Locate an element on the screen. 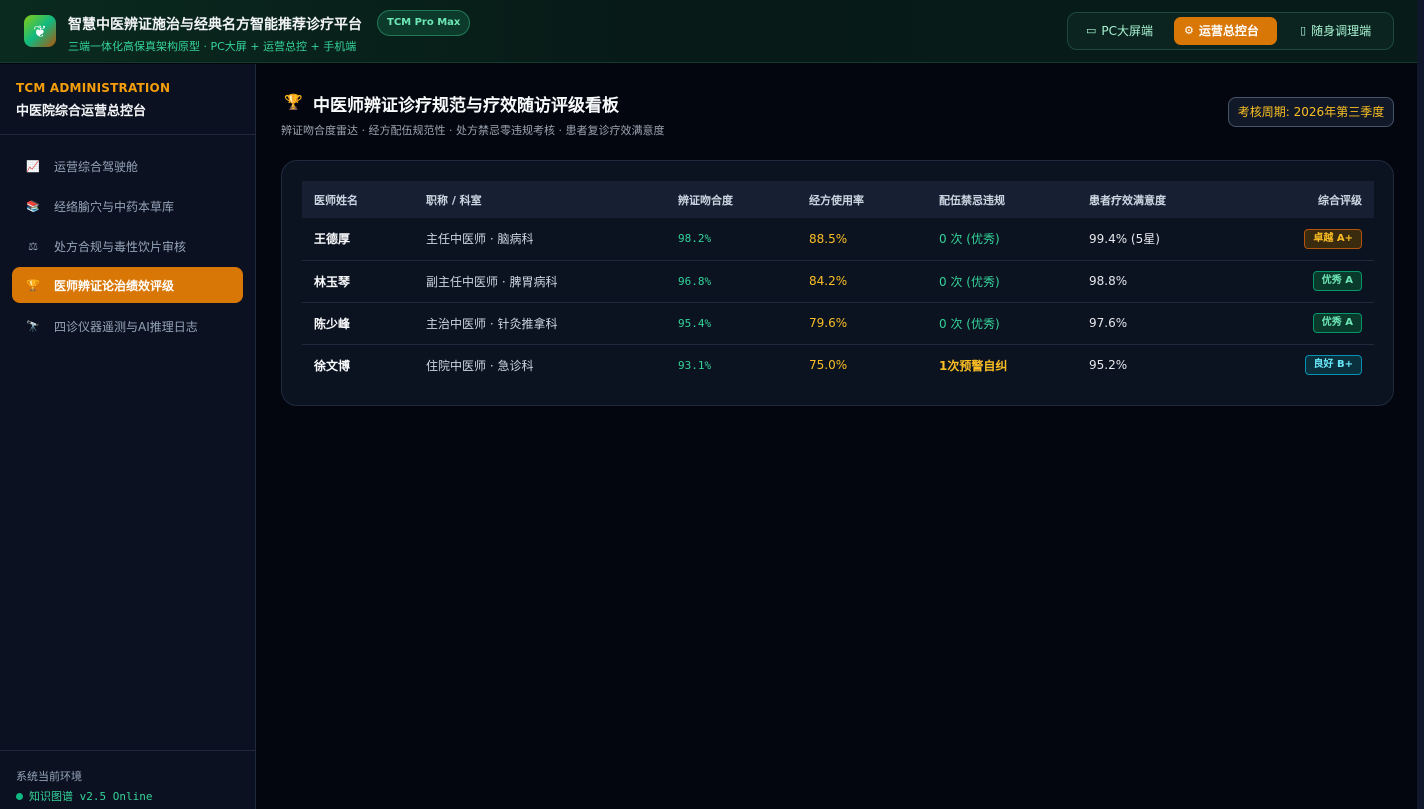 This screenshot has width=1424, height=809. match-rate-cell: 93.1% is located at coordinates (695, 365).